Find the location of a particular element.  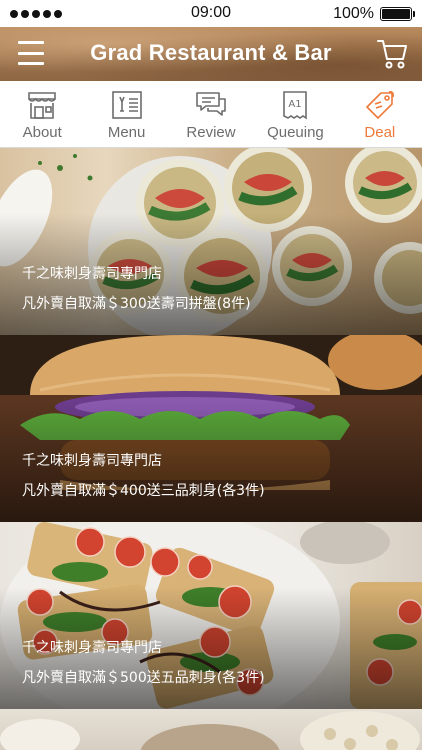

svg-text: A1 is located at coordinates (295, 104).